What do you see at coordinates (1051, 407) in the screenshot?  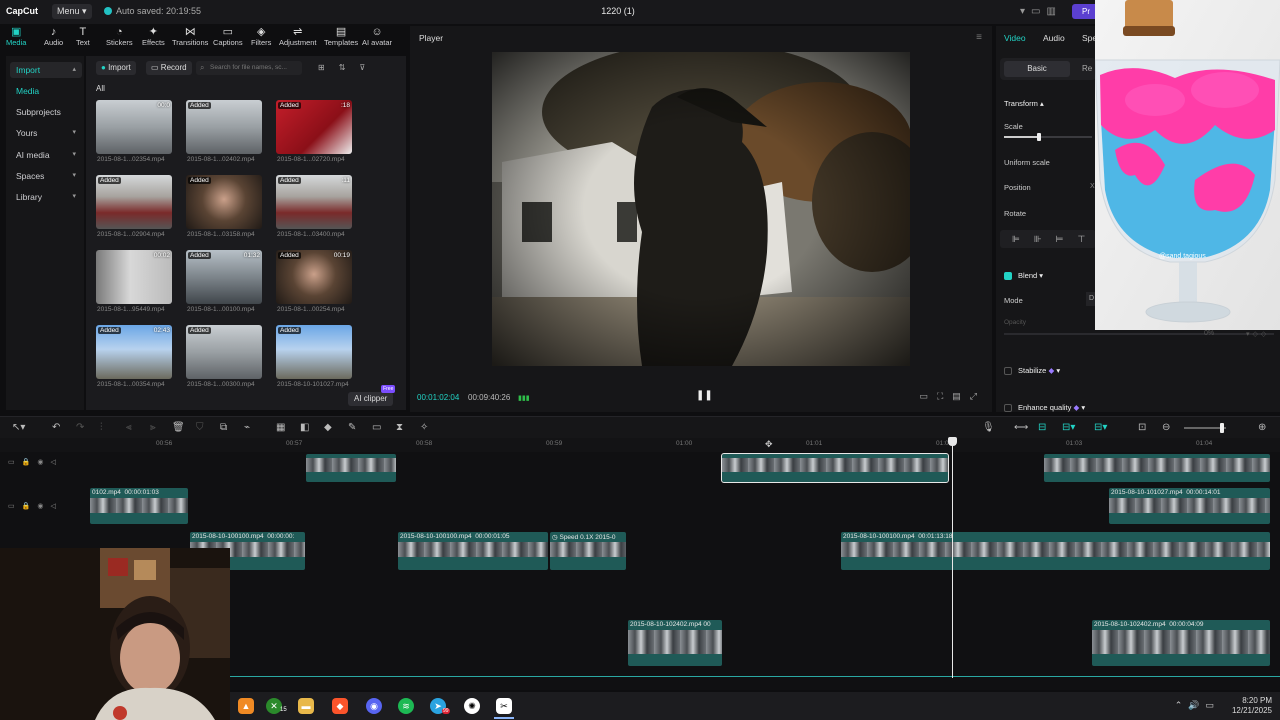 I see `enhance-heading: Enhance quality ◆ ▾` at bounding box center [1051, 407].